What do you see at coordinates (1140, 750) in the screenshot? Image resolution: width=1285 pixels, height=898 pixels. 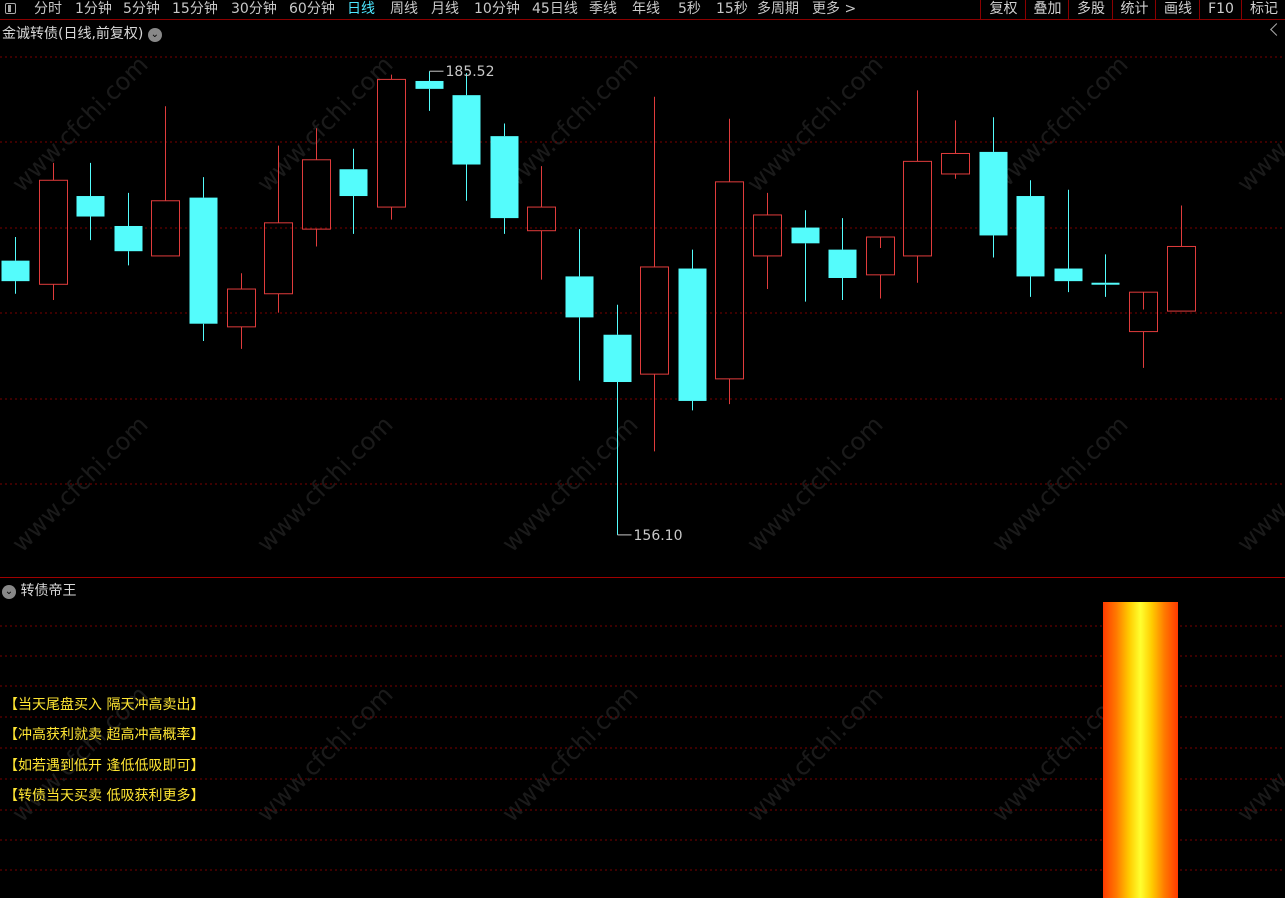 I see `signal-heat-bar` at bounding box center [1140, 750].